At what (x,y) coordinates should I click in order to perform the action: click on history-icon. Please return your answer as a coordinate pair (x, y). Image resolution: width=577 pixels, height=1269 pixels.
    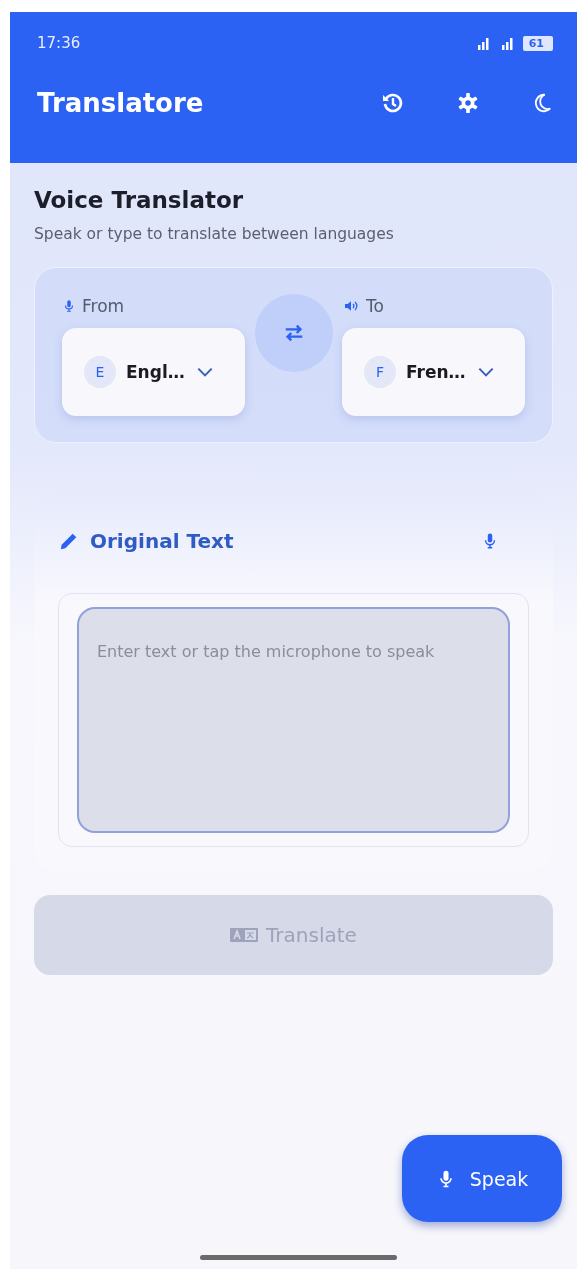
    Looking at the image, I should click on (393, 103).